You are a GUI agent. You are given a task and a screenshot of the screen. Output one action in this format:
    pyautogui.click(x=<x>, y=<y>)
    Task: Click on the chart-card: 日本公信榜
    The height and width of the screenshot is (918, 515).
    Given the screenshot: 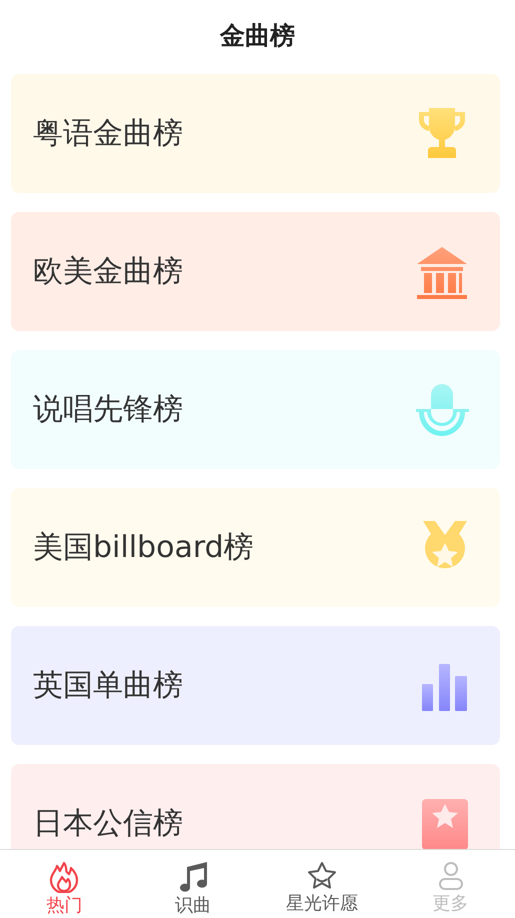 What is the action you would take?
    pyautogui.click(x=255, y=806)
    